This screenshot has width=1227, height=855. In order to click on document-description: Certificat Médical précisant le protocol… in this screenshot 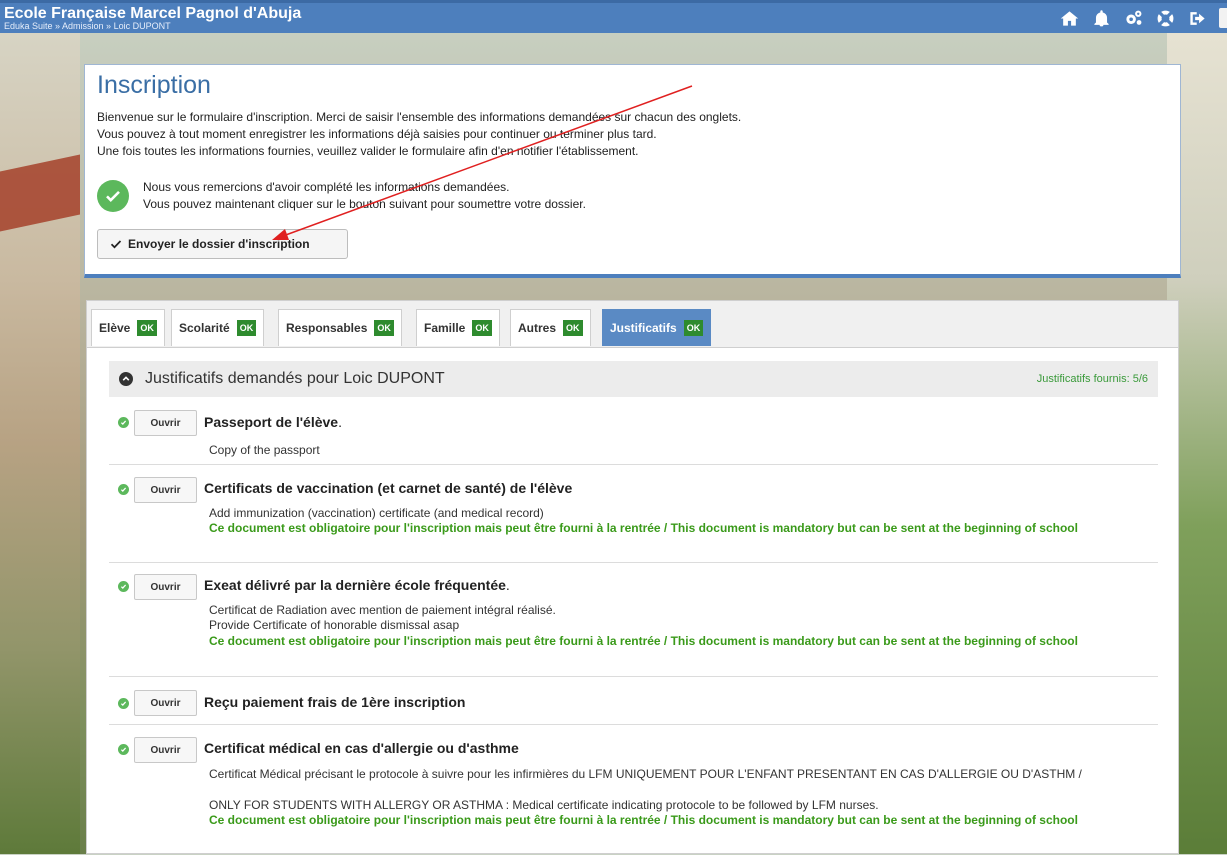, I will do `click(645, 774)`.